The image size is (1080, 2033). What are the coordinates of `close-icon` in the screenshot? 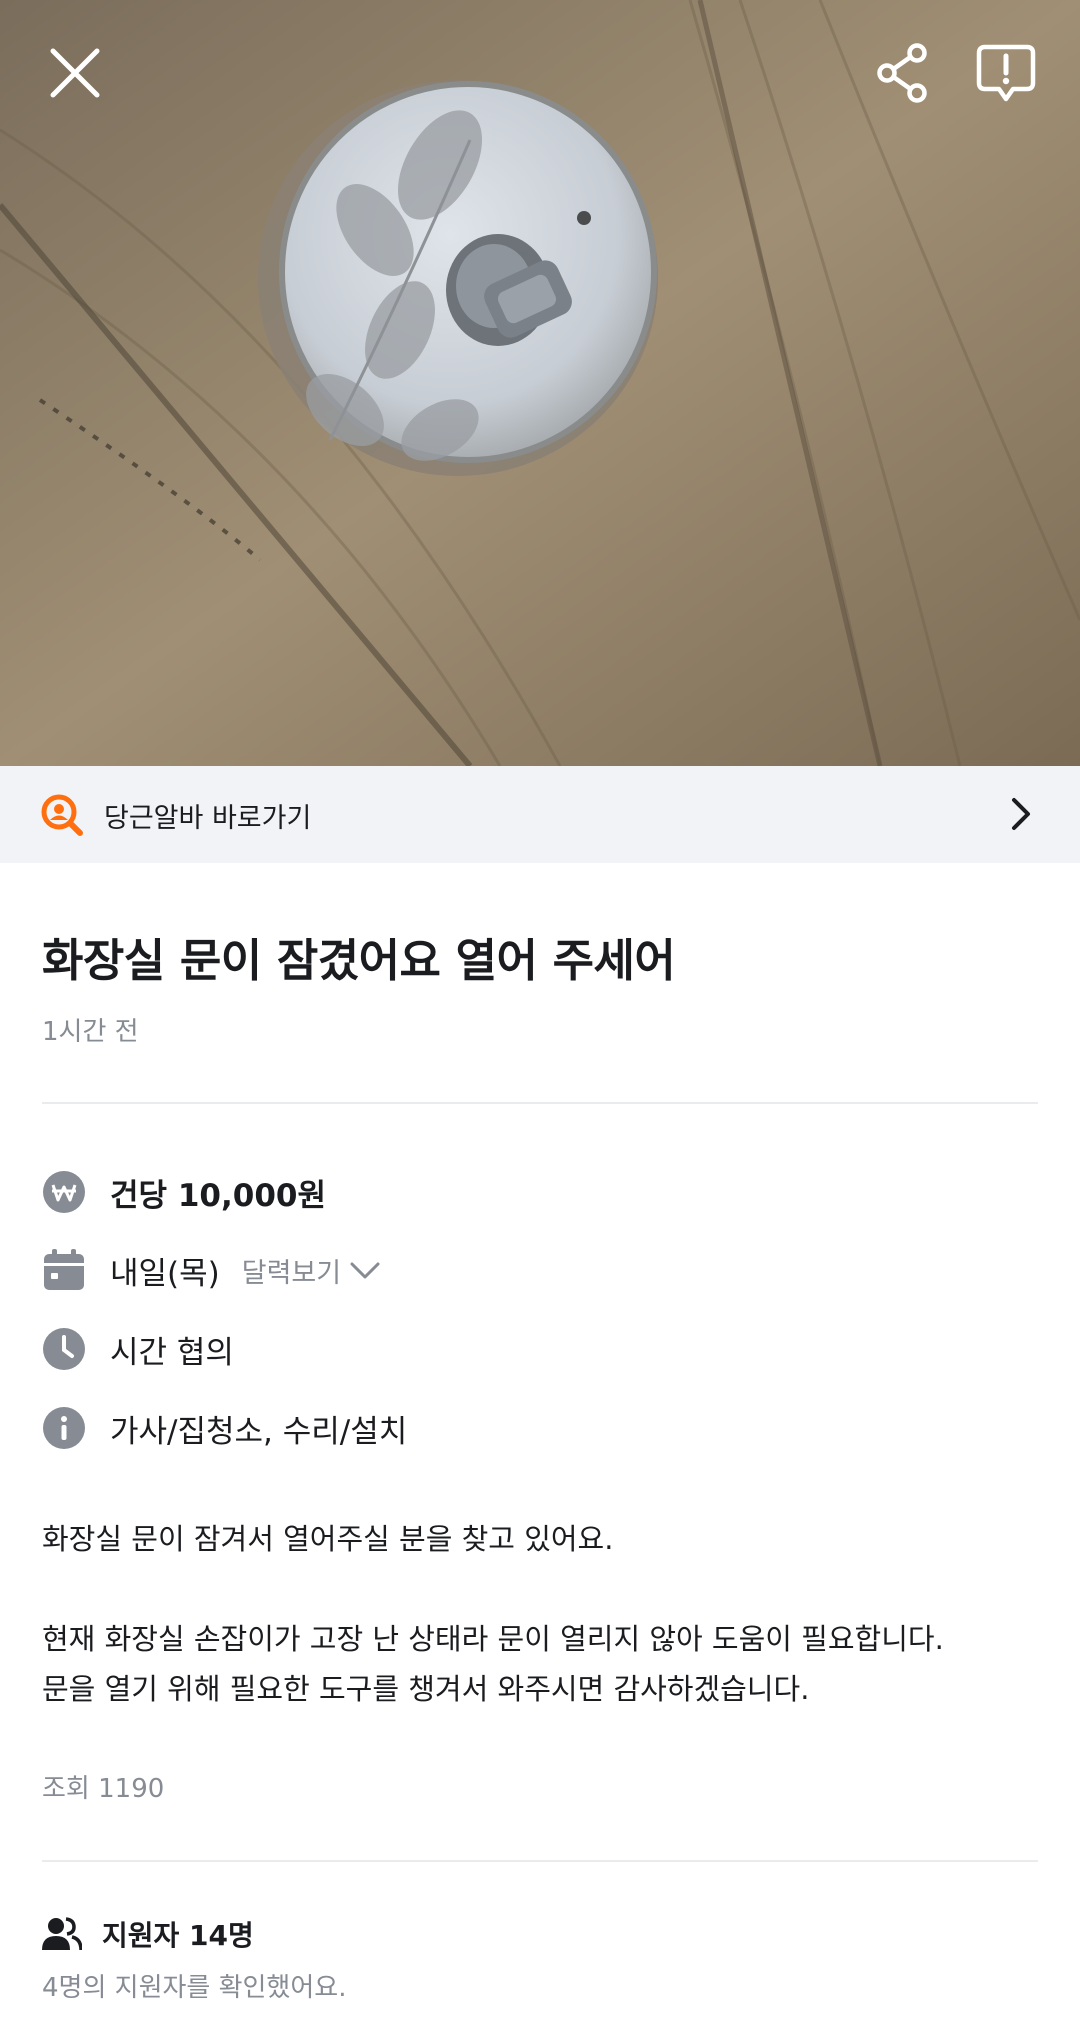 It's located at (75, 73).